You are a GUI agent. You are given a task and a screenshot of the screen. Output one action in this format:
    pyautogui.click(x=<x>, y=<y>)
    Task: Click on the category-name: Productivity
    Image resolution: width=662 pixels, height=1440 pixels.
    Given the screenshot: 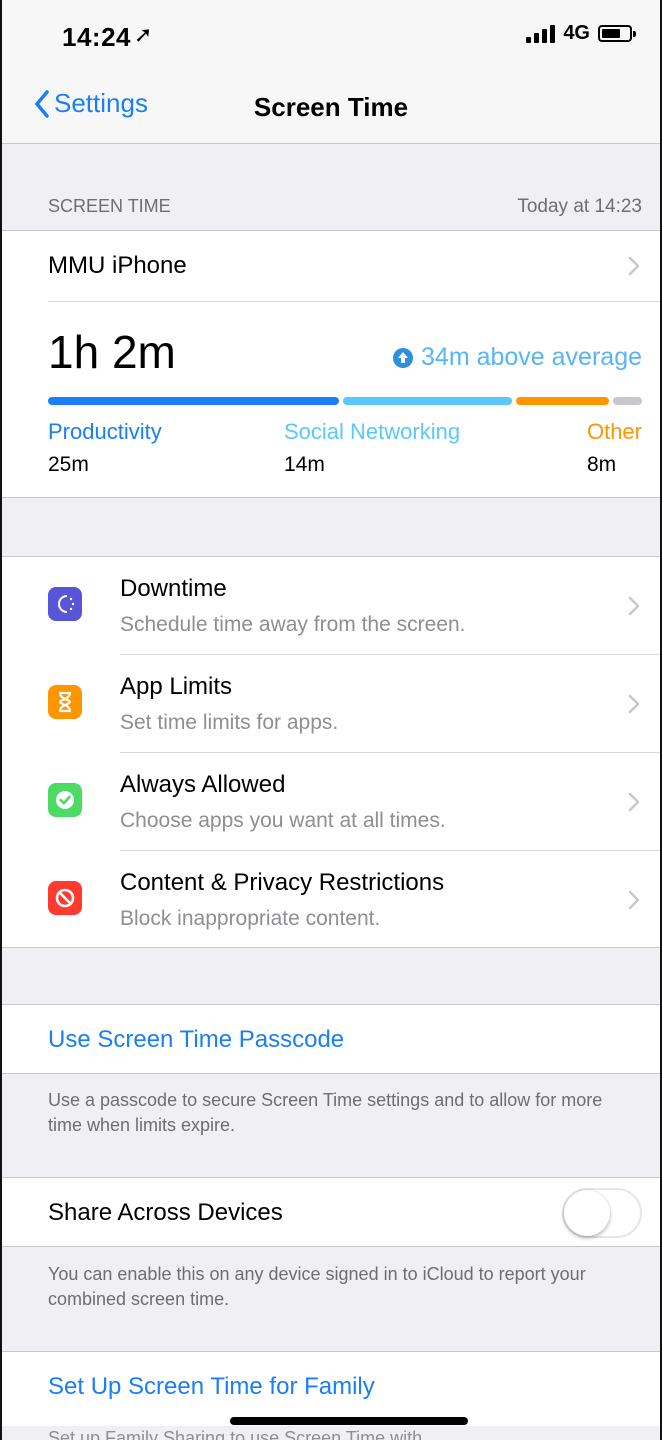 What is the action you would take?
    pyautogui.click(x=105, y=431)
    